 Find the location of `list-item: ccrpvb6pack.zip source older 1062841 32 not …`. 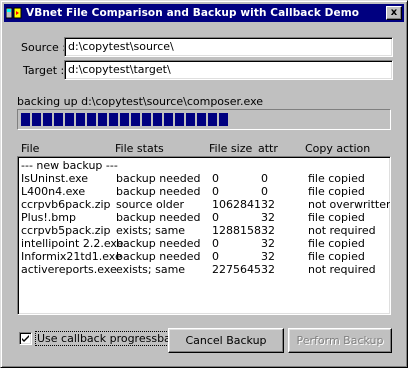

list-item: ccrpvb6pack.zip source older 1062841 32 not … is located at coordinates (205, 204).